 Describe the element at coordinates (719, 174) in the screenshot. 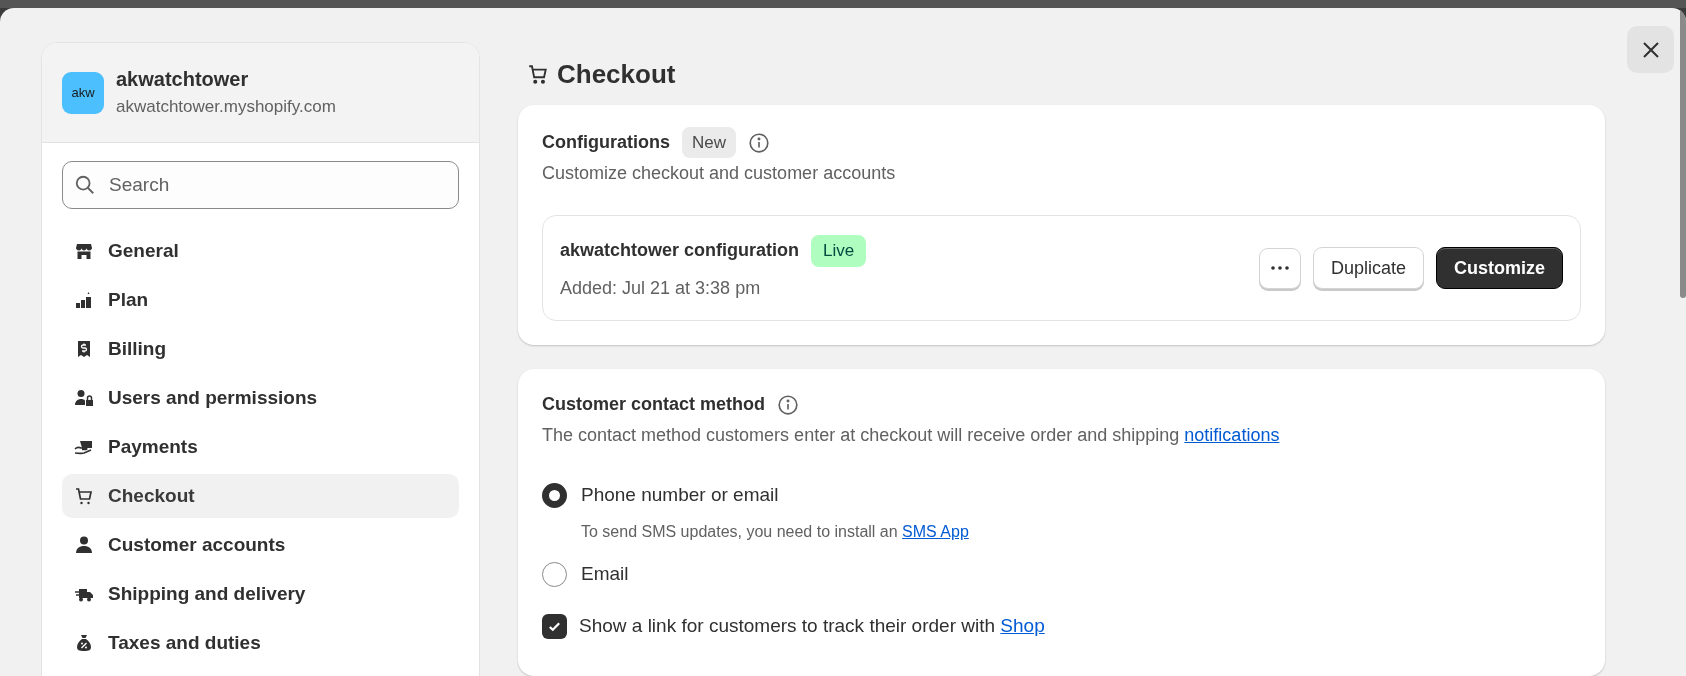

I see `section-description: Customize checkout and customer accounts` at that location.